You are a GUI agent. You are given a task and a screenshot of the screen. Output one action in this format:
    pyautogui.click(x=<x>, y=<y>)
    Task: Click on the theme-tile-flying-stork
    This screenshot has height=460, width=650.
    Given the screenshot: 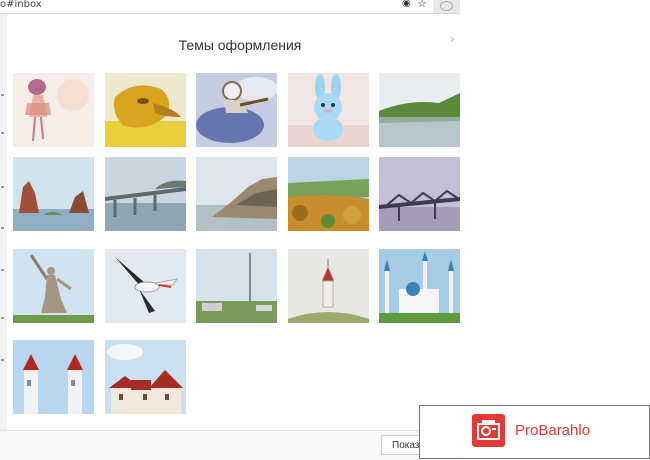 What is the action you would take?
    pyautogui.click(x=145, y=286)
    